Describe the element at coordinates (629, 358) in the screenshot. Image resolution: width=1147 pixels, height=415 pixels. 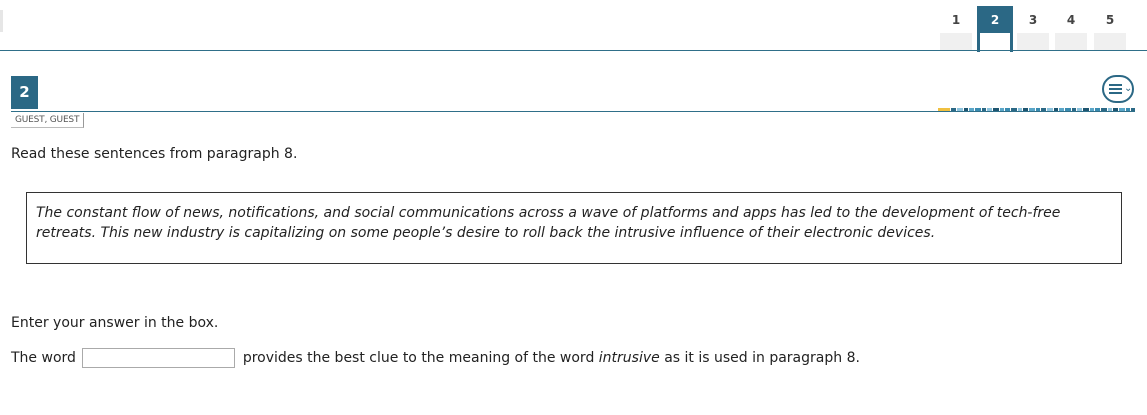
I see `answer-keyword: intrusive` at that location.